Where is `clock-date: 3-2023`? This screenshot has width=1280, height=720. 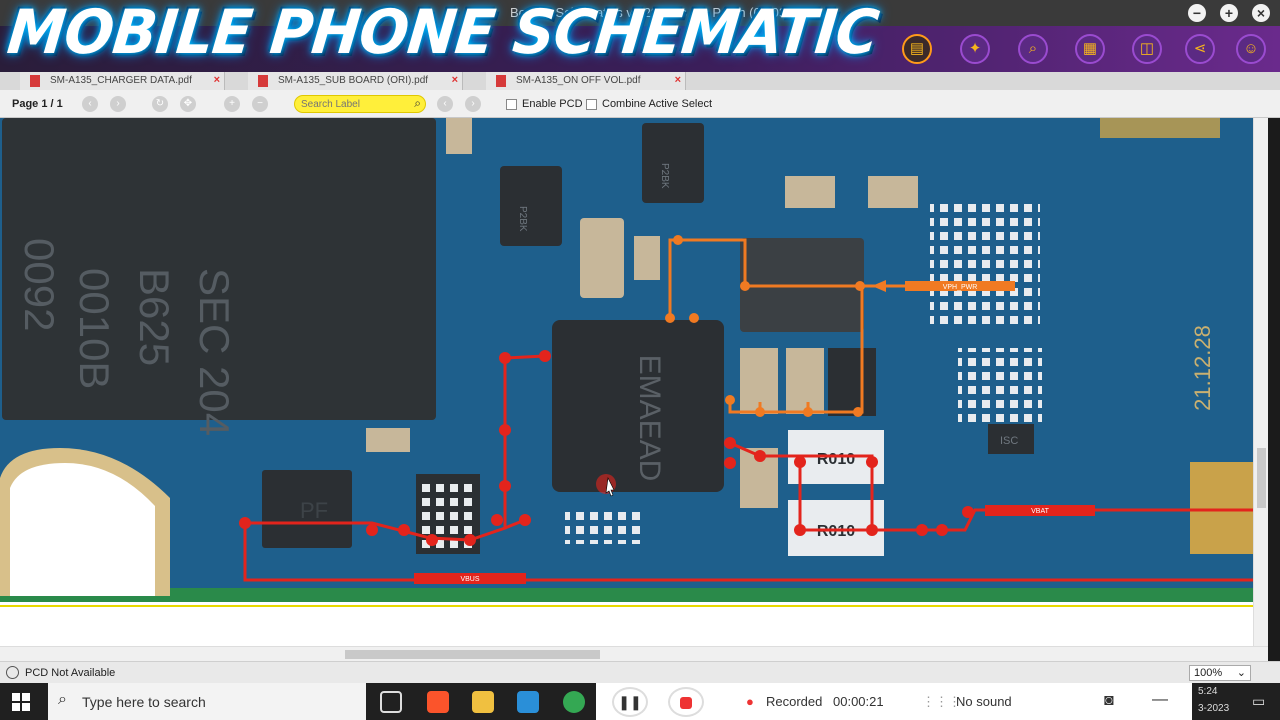 clock-date: 3-2023 is located at coordinates (1214, 708).